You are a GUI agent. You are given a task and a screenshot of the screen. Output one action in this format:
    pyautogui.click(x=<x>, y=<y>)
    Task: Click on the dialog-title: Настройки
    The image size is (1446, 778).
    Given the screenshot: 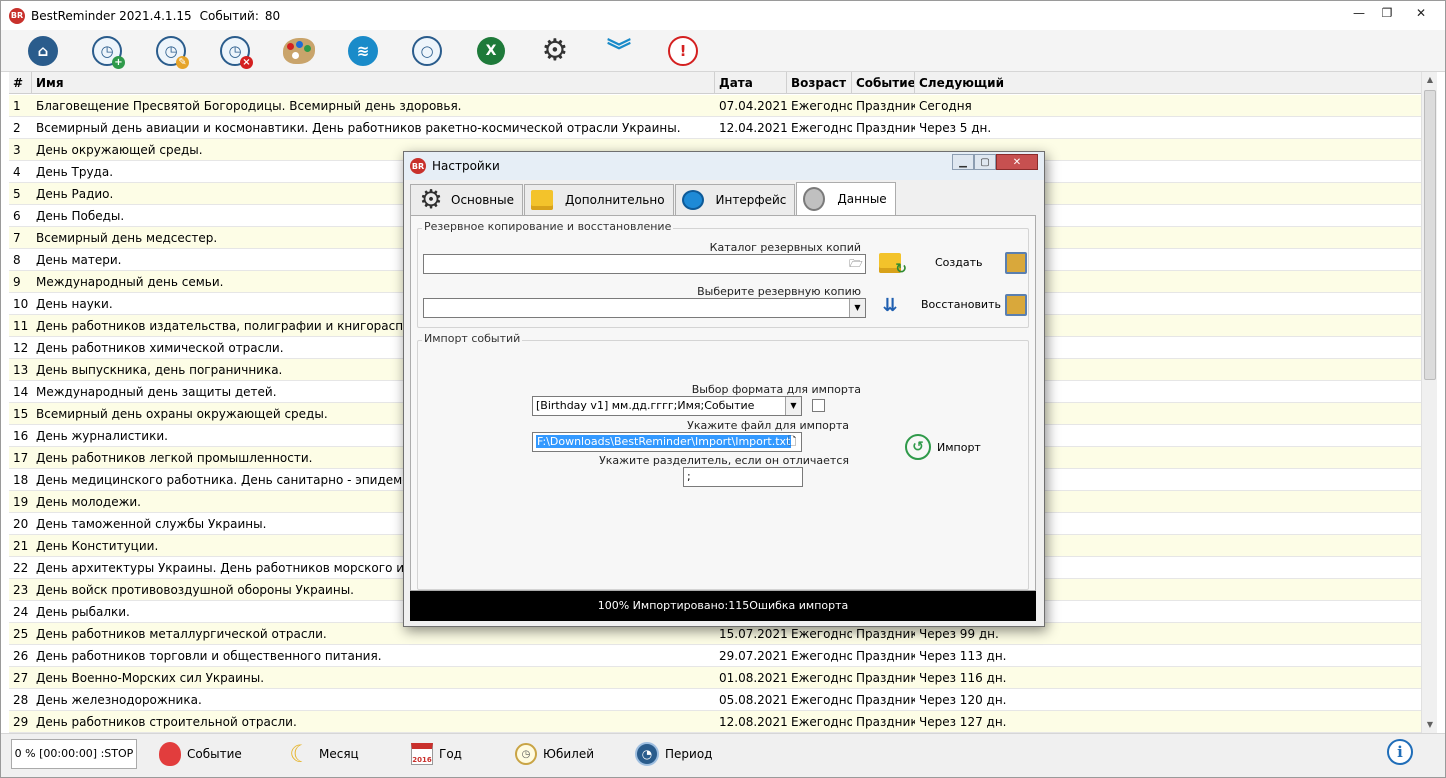 What is the action you would take?
    pyautogui.click(x=466, y=166)
    